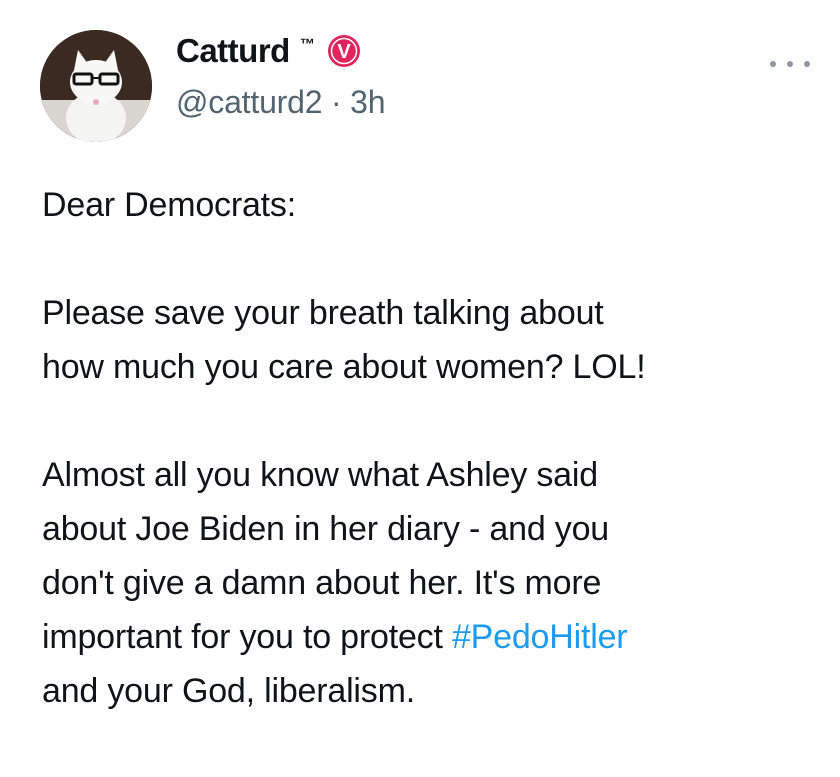 The width and height of the screenshot is (840, 777). Describe the element at coordinates (247, 637) in the screenshot. I see `tweet-line-text: important for you to protect` at that location.